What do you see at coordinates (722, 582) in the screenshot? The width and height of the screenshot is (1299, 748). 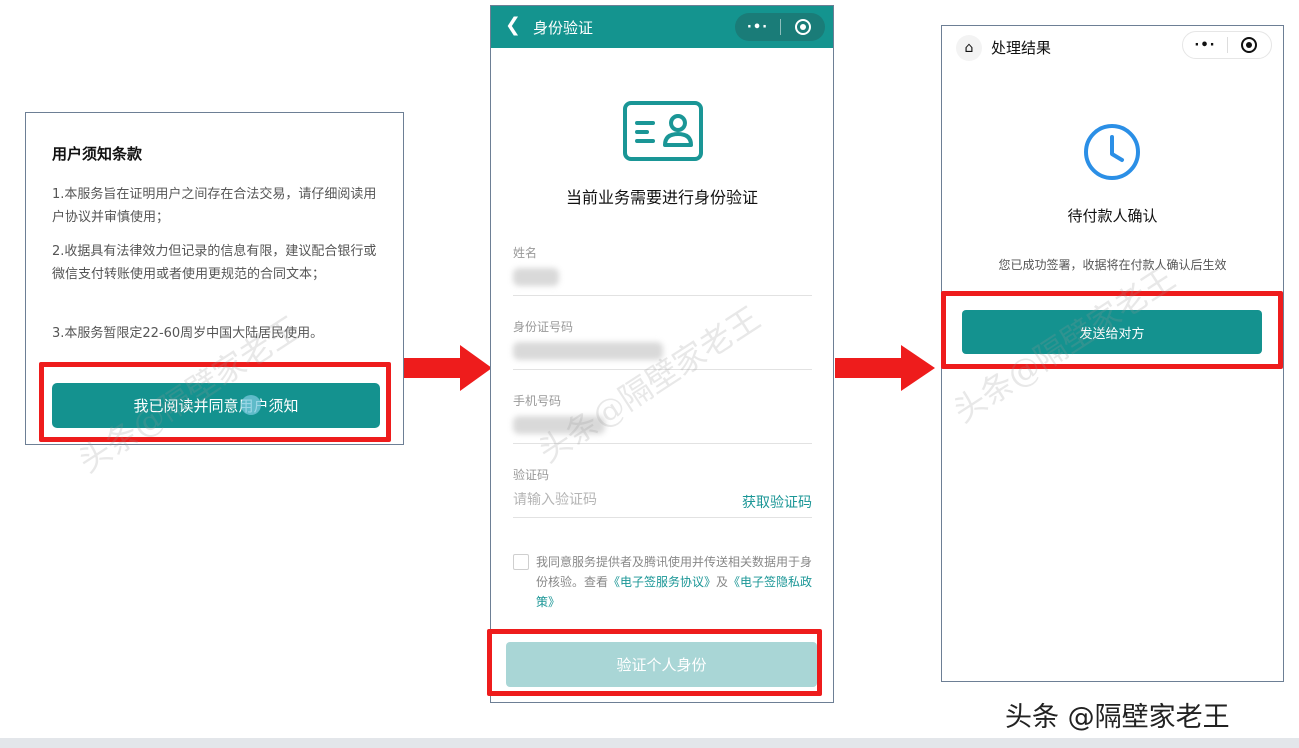 I see `consent-and: 及` at bounding box center [722, 582].